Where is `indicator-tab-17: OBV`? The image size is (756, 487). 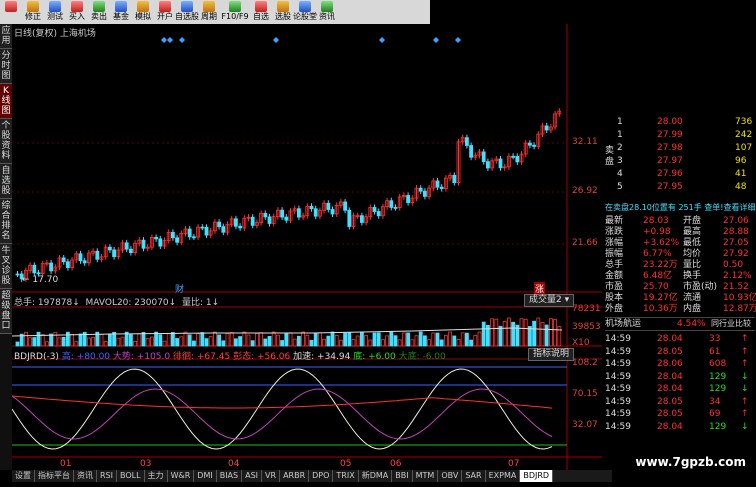
indicator-tab-17: OBV is located at coordinates (450, 476).